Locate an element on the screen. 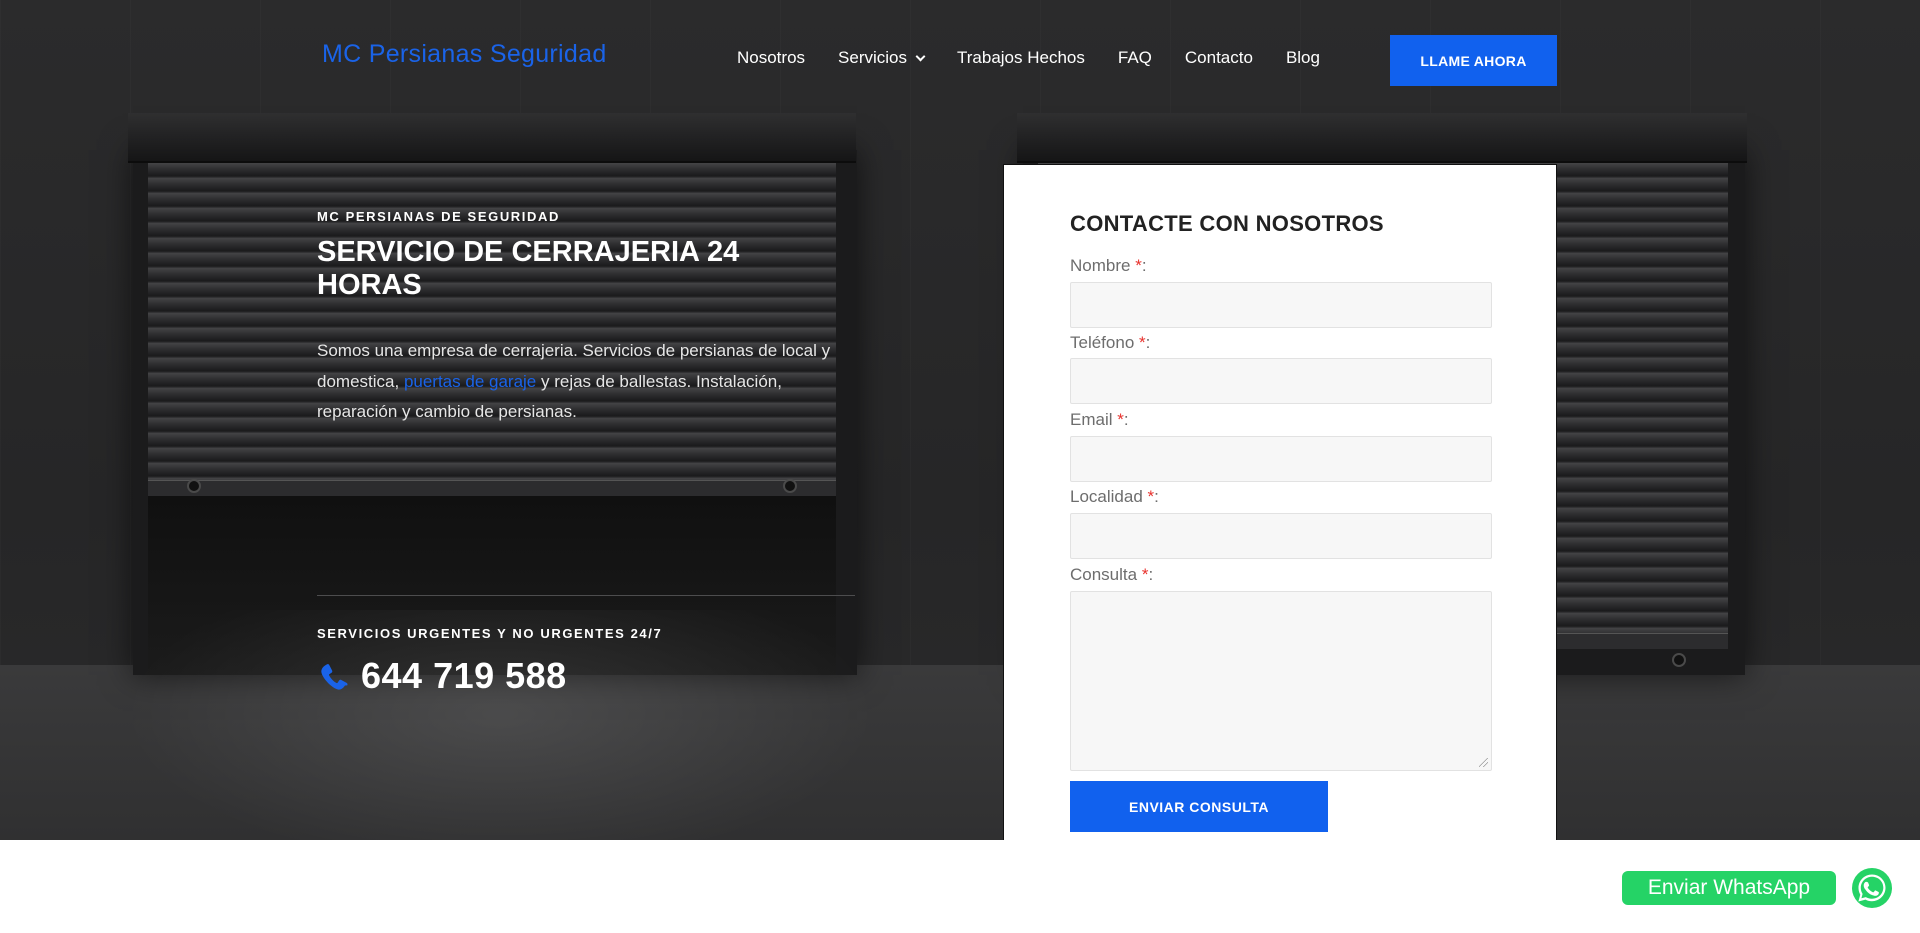 This screenshot has width=1920, height=933. email-label: Email *: is located at coordinates (1099, 420).